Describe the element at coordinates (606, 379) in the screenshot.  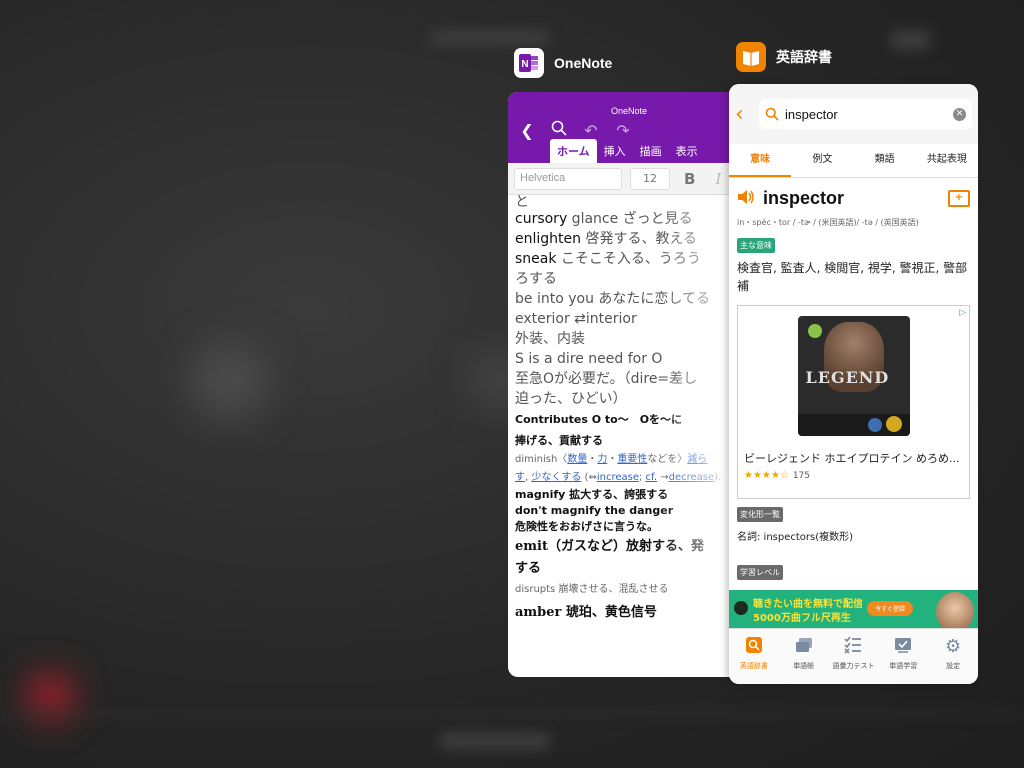
I see `note-line: 至急Oが必要だ。（dire=差し` at that location.